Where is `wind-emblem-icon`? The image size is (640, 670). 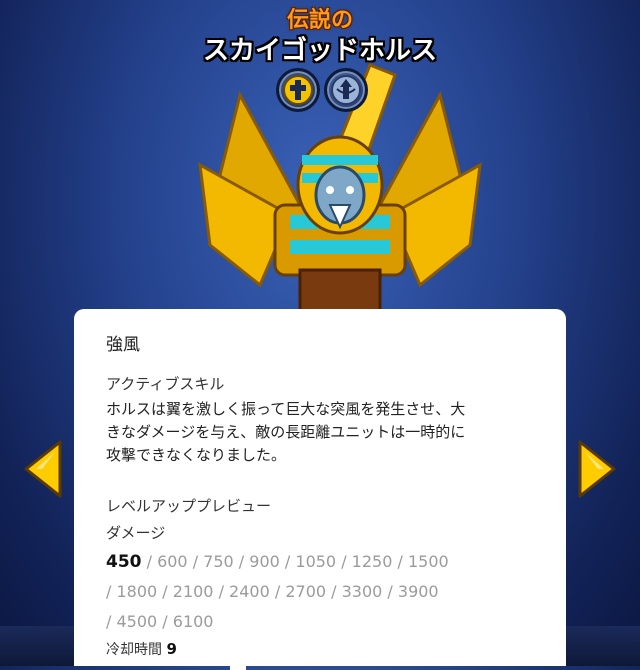 wind-emblem-icon is located at coordinates (346, 90).